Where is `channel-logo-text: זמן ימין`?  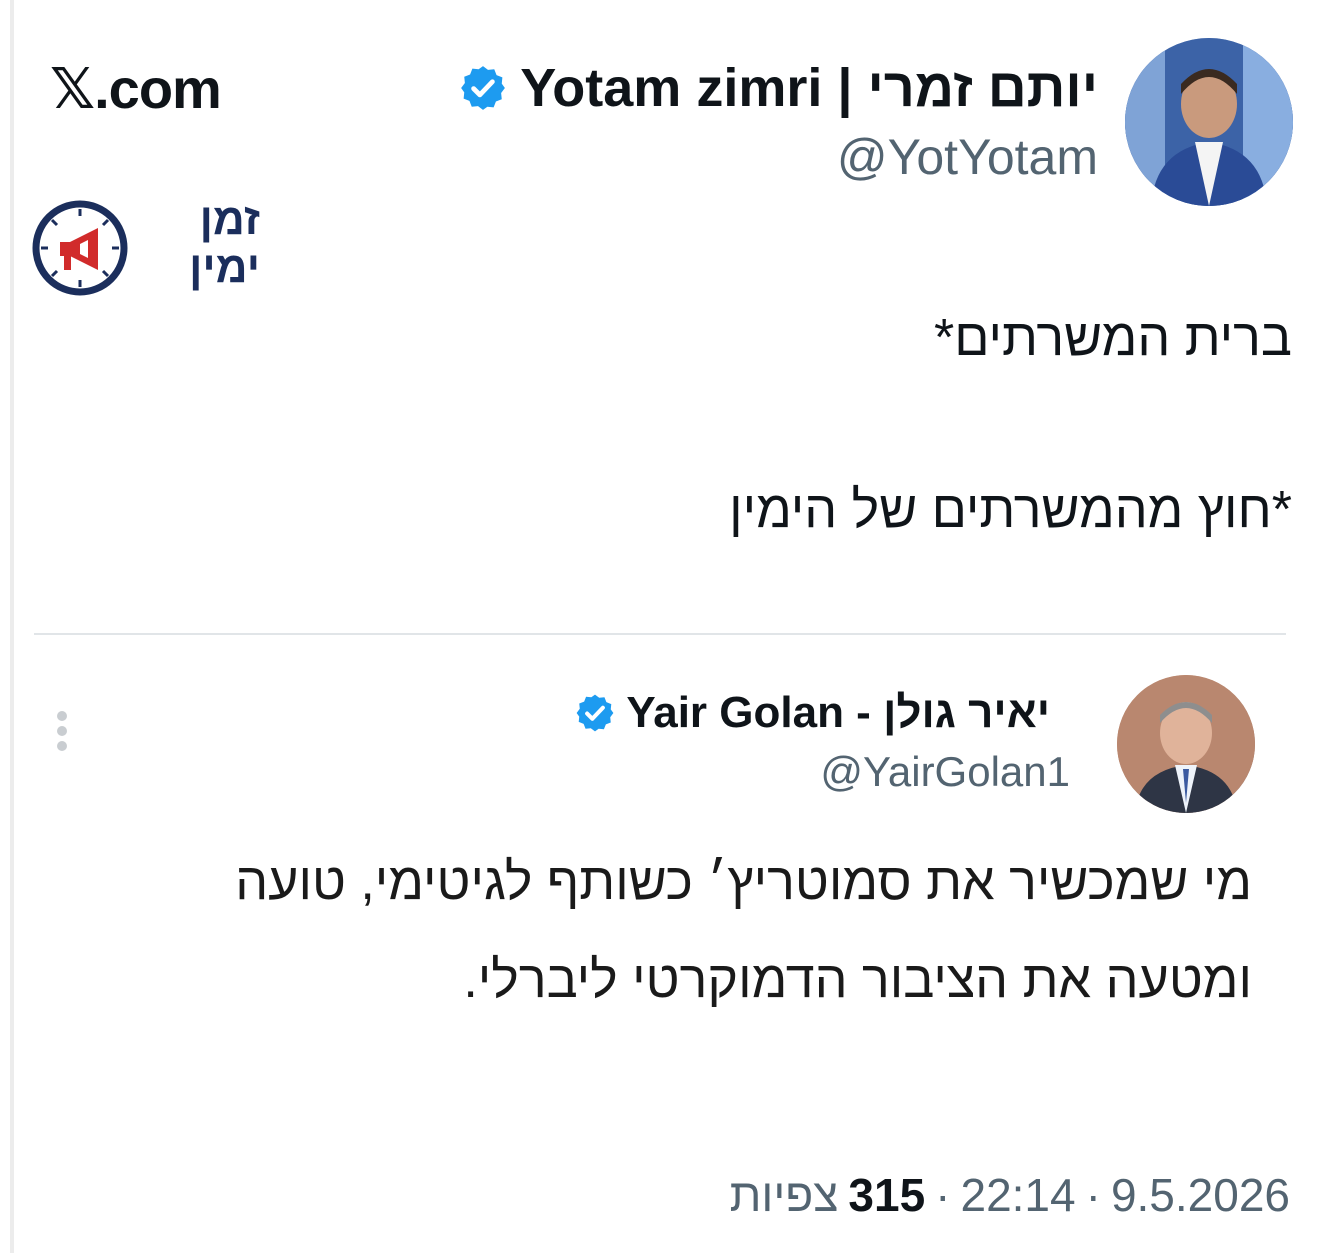
channel-logo-text: זמן ימין is located at coordinates (214, 244).